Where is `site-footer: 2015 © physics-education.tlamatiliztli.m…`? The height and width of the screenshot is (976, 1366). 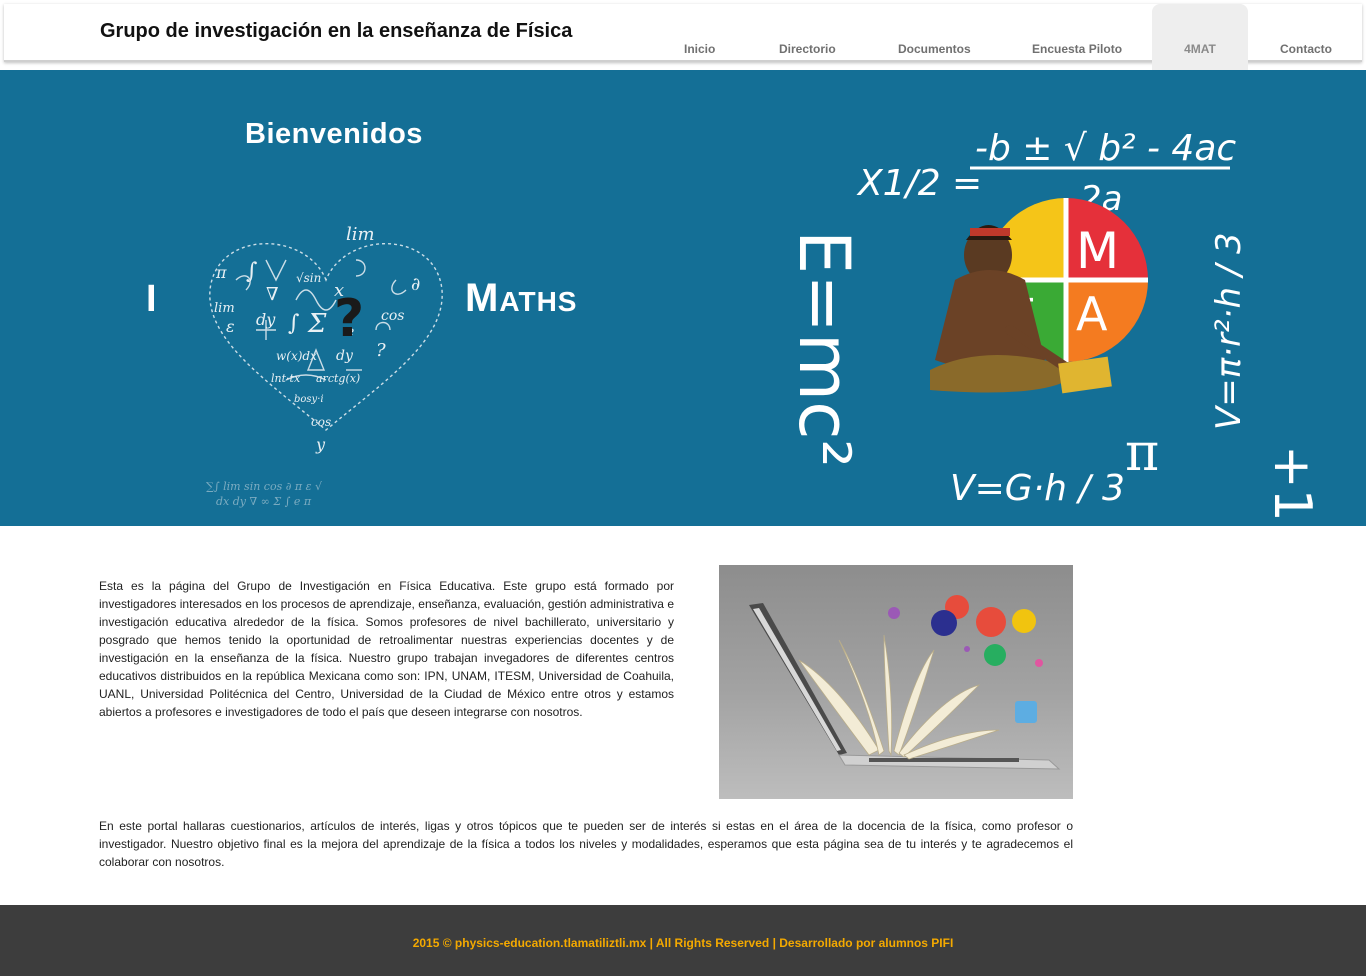
site-footer: 2015 © physics-education.tlamatiliztli.m… is located at coordinates (683, 940).